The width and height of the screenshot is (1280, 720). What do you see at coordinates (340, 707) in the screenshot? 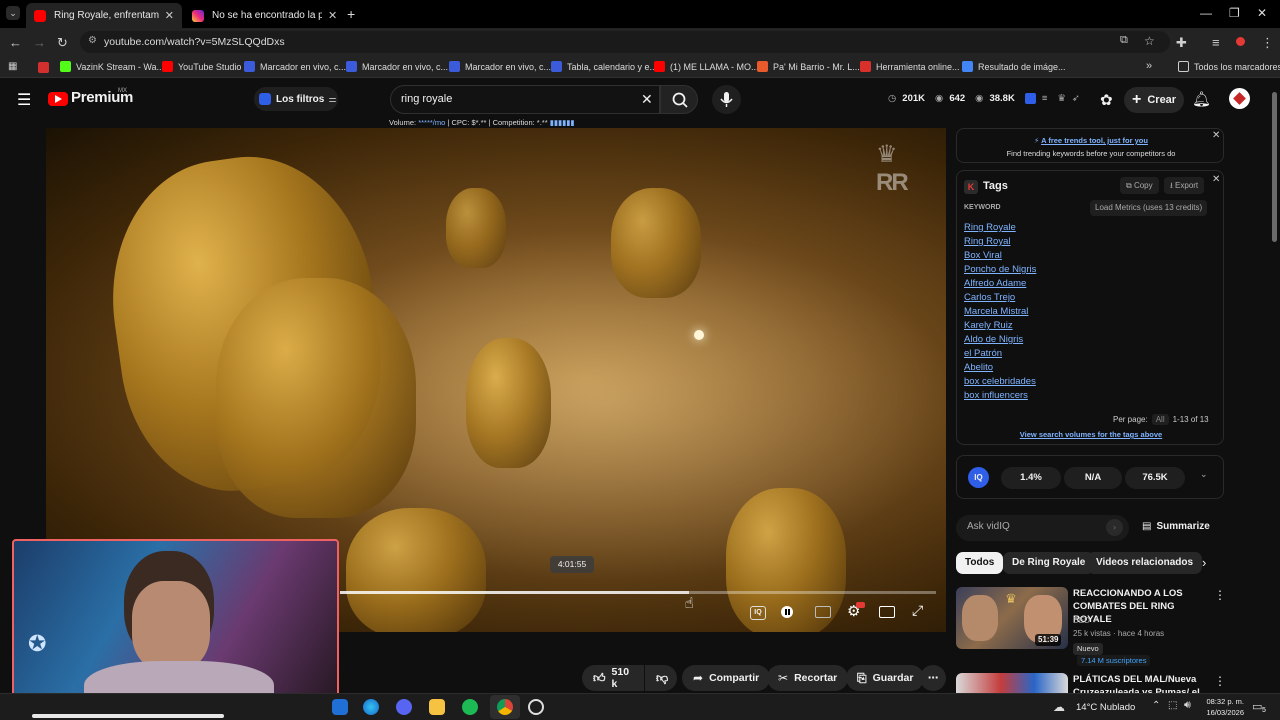
I see `taskbar-app-icon` at bounding box center [340, 707].